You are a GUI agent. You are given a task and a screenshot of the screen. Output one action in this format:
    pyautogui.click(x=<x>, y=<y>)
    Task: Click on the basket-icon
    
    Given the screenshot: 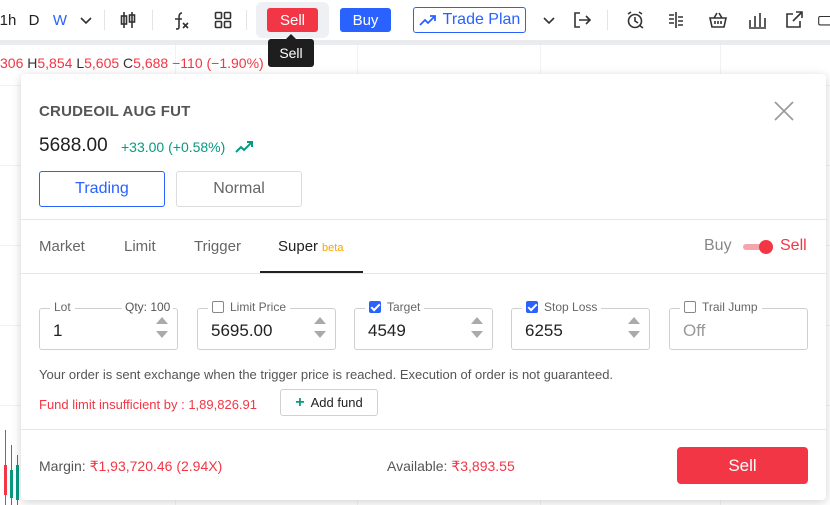 What is the action you would take?
    pyautogui.click(x=718, y=20)
    